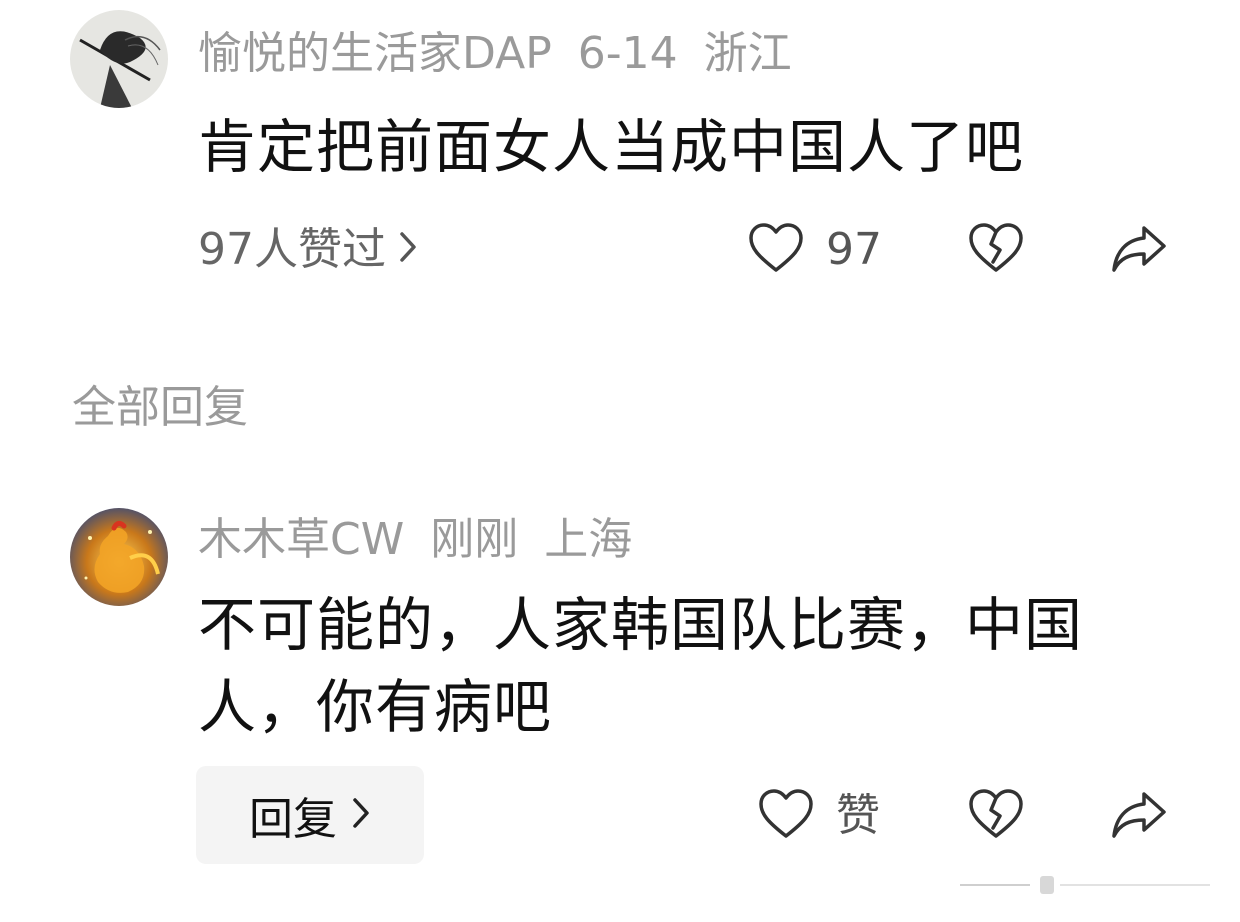 The height and width of the screenshot is (922, 1240). I want to click on reply-location: 上海, so click(588, 539).